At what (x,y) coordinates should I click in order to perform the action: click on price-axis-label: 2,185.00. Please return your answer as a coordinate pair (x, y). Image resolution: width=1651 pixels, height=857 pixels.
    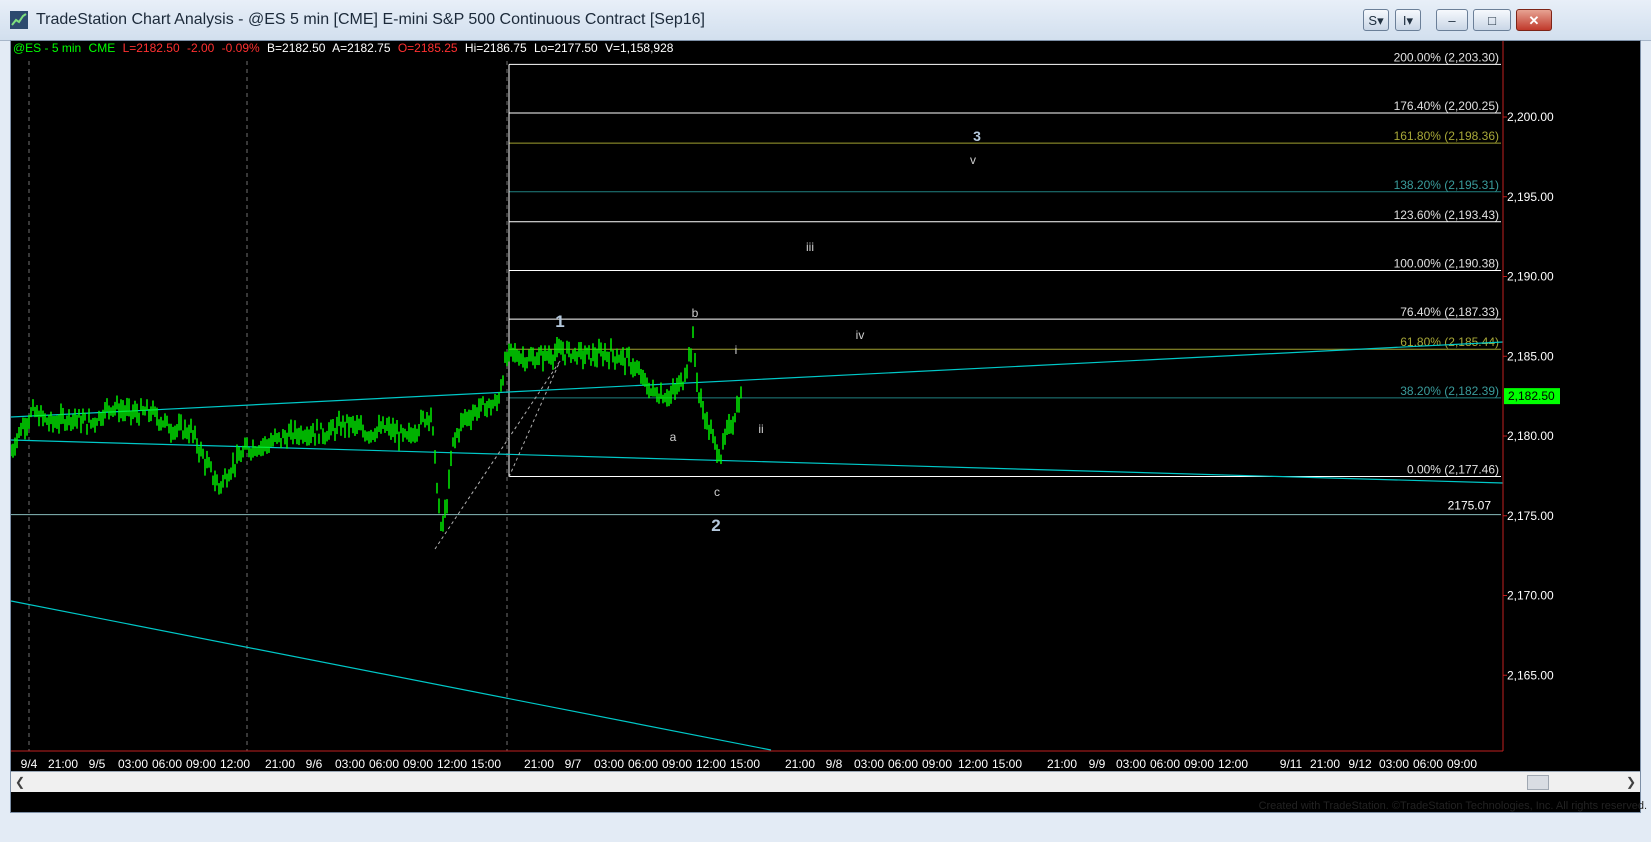
    Looking at the image, I should click on (1530, 356).